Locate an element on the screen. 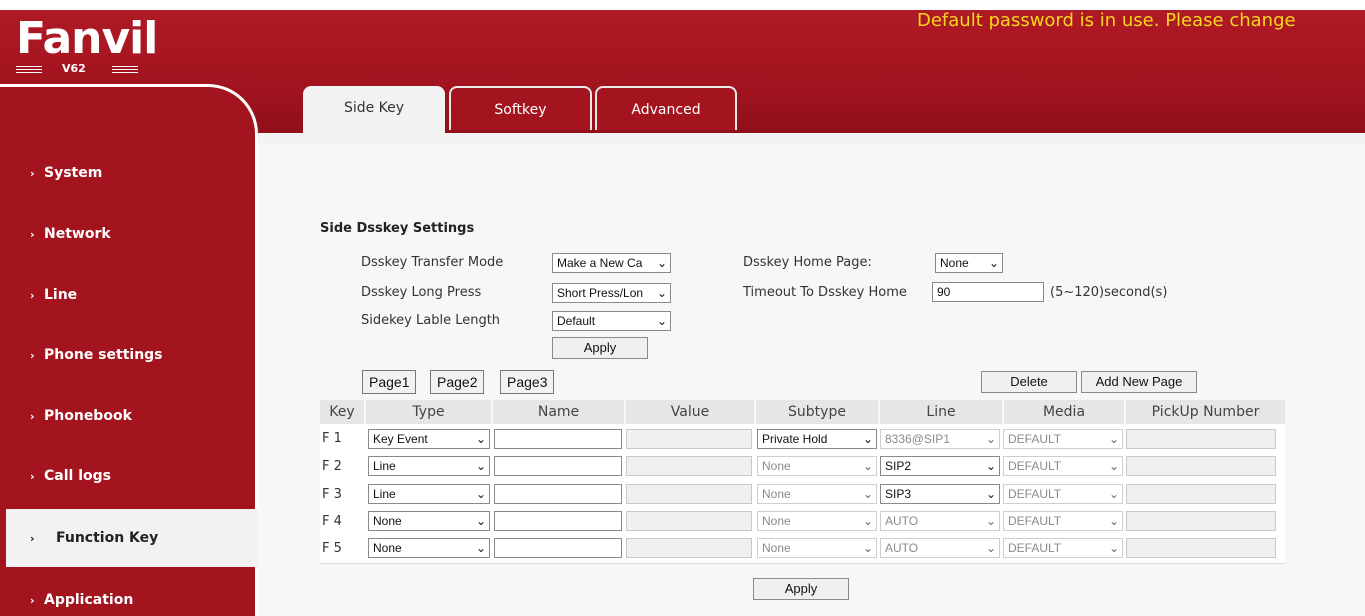 Image resolution: width=1365 pixels, height=616 pixels. home-page-value: None is located at coordinates (954, 263).